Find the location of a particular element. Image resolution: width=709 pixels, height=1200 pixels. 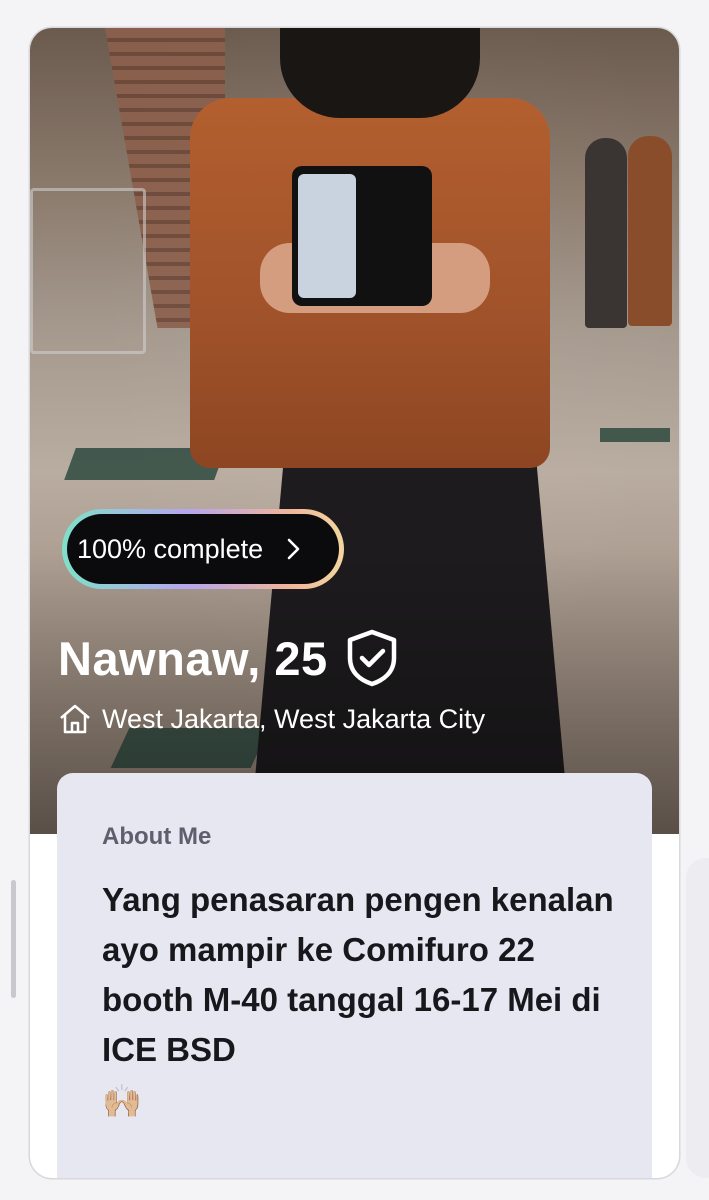

profile-completion-label: 100% complete is located at coordinates (170, 548).